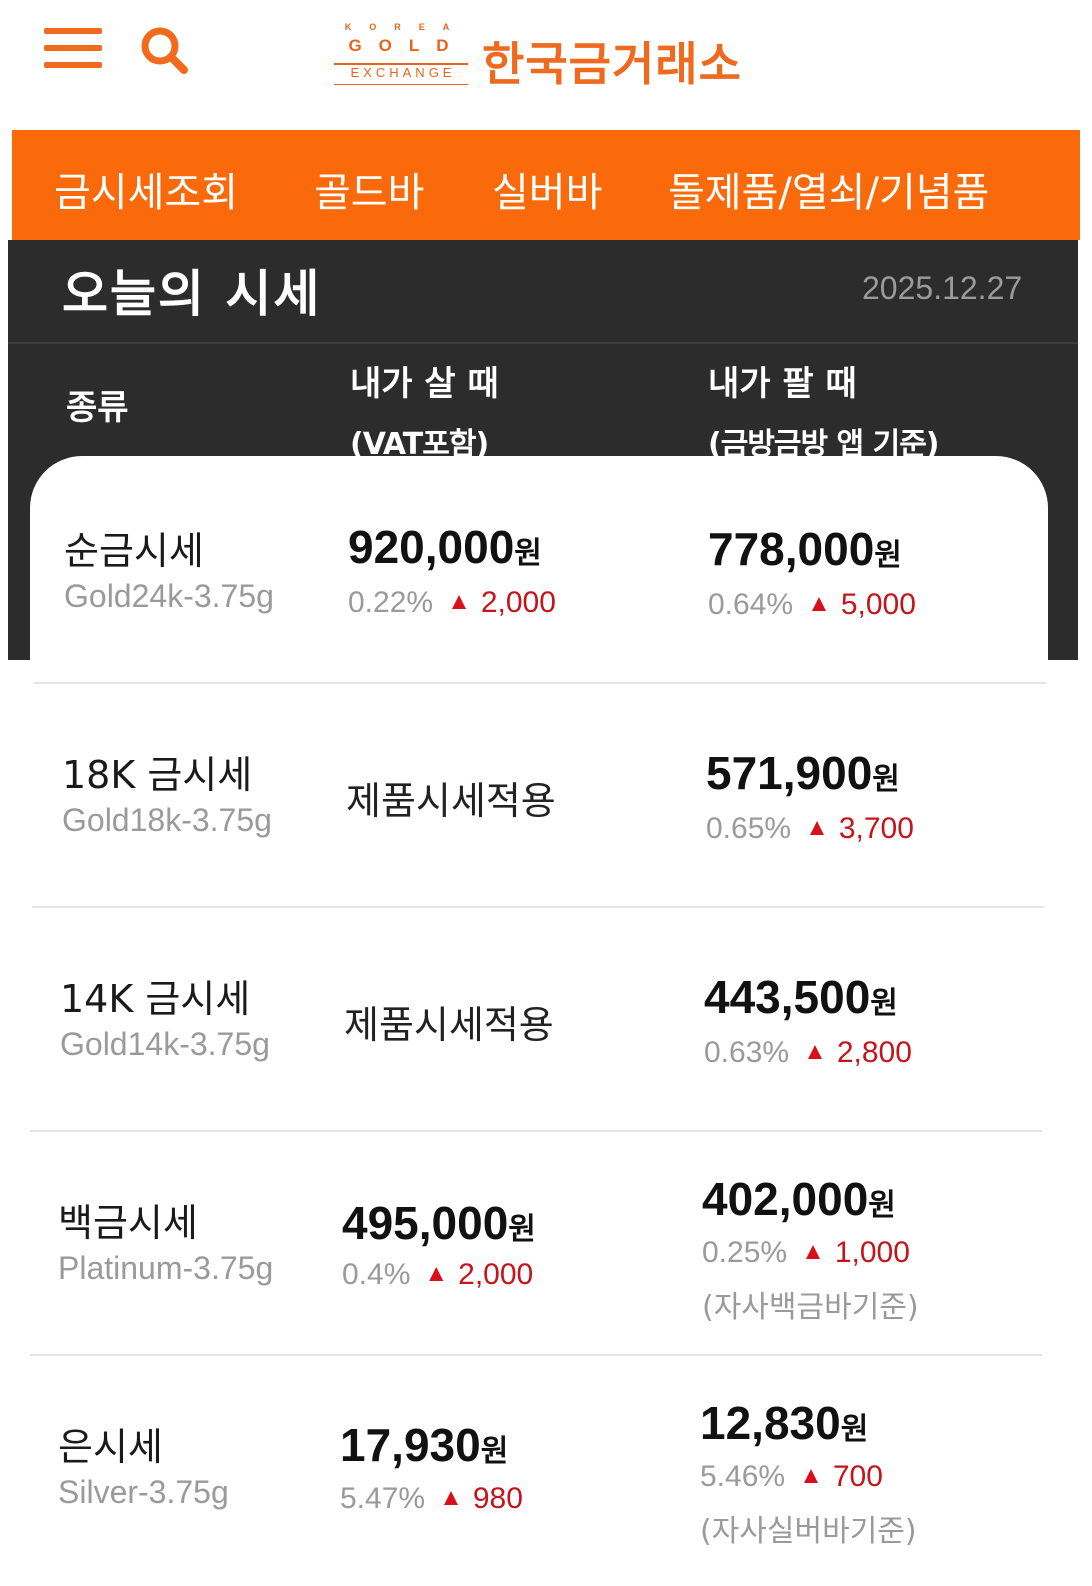  I want to click on row-name: 백금시세, so click(128, 1223).